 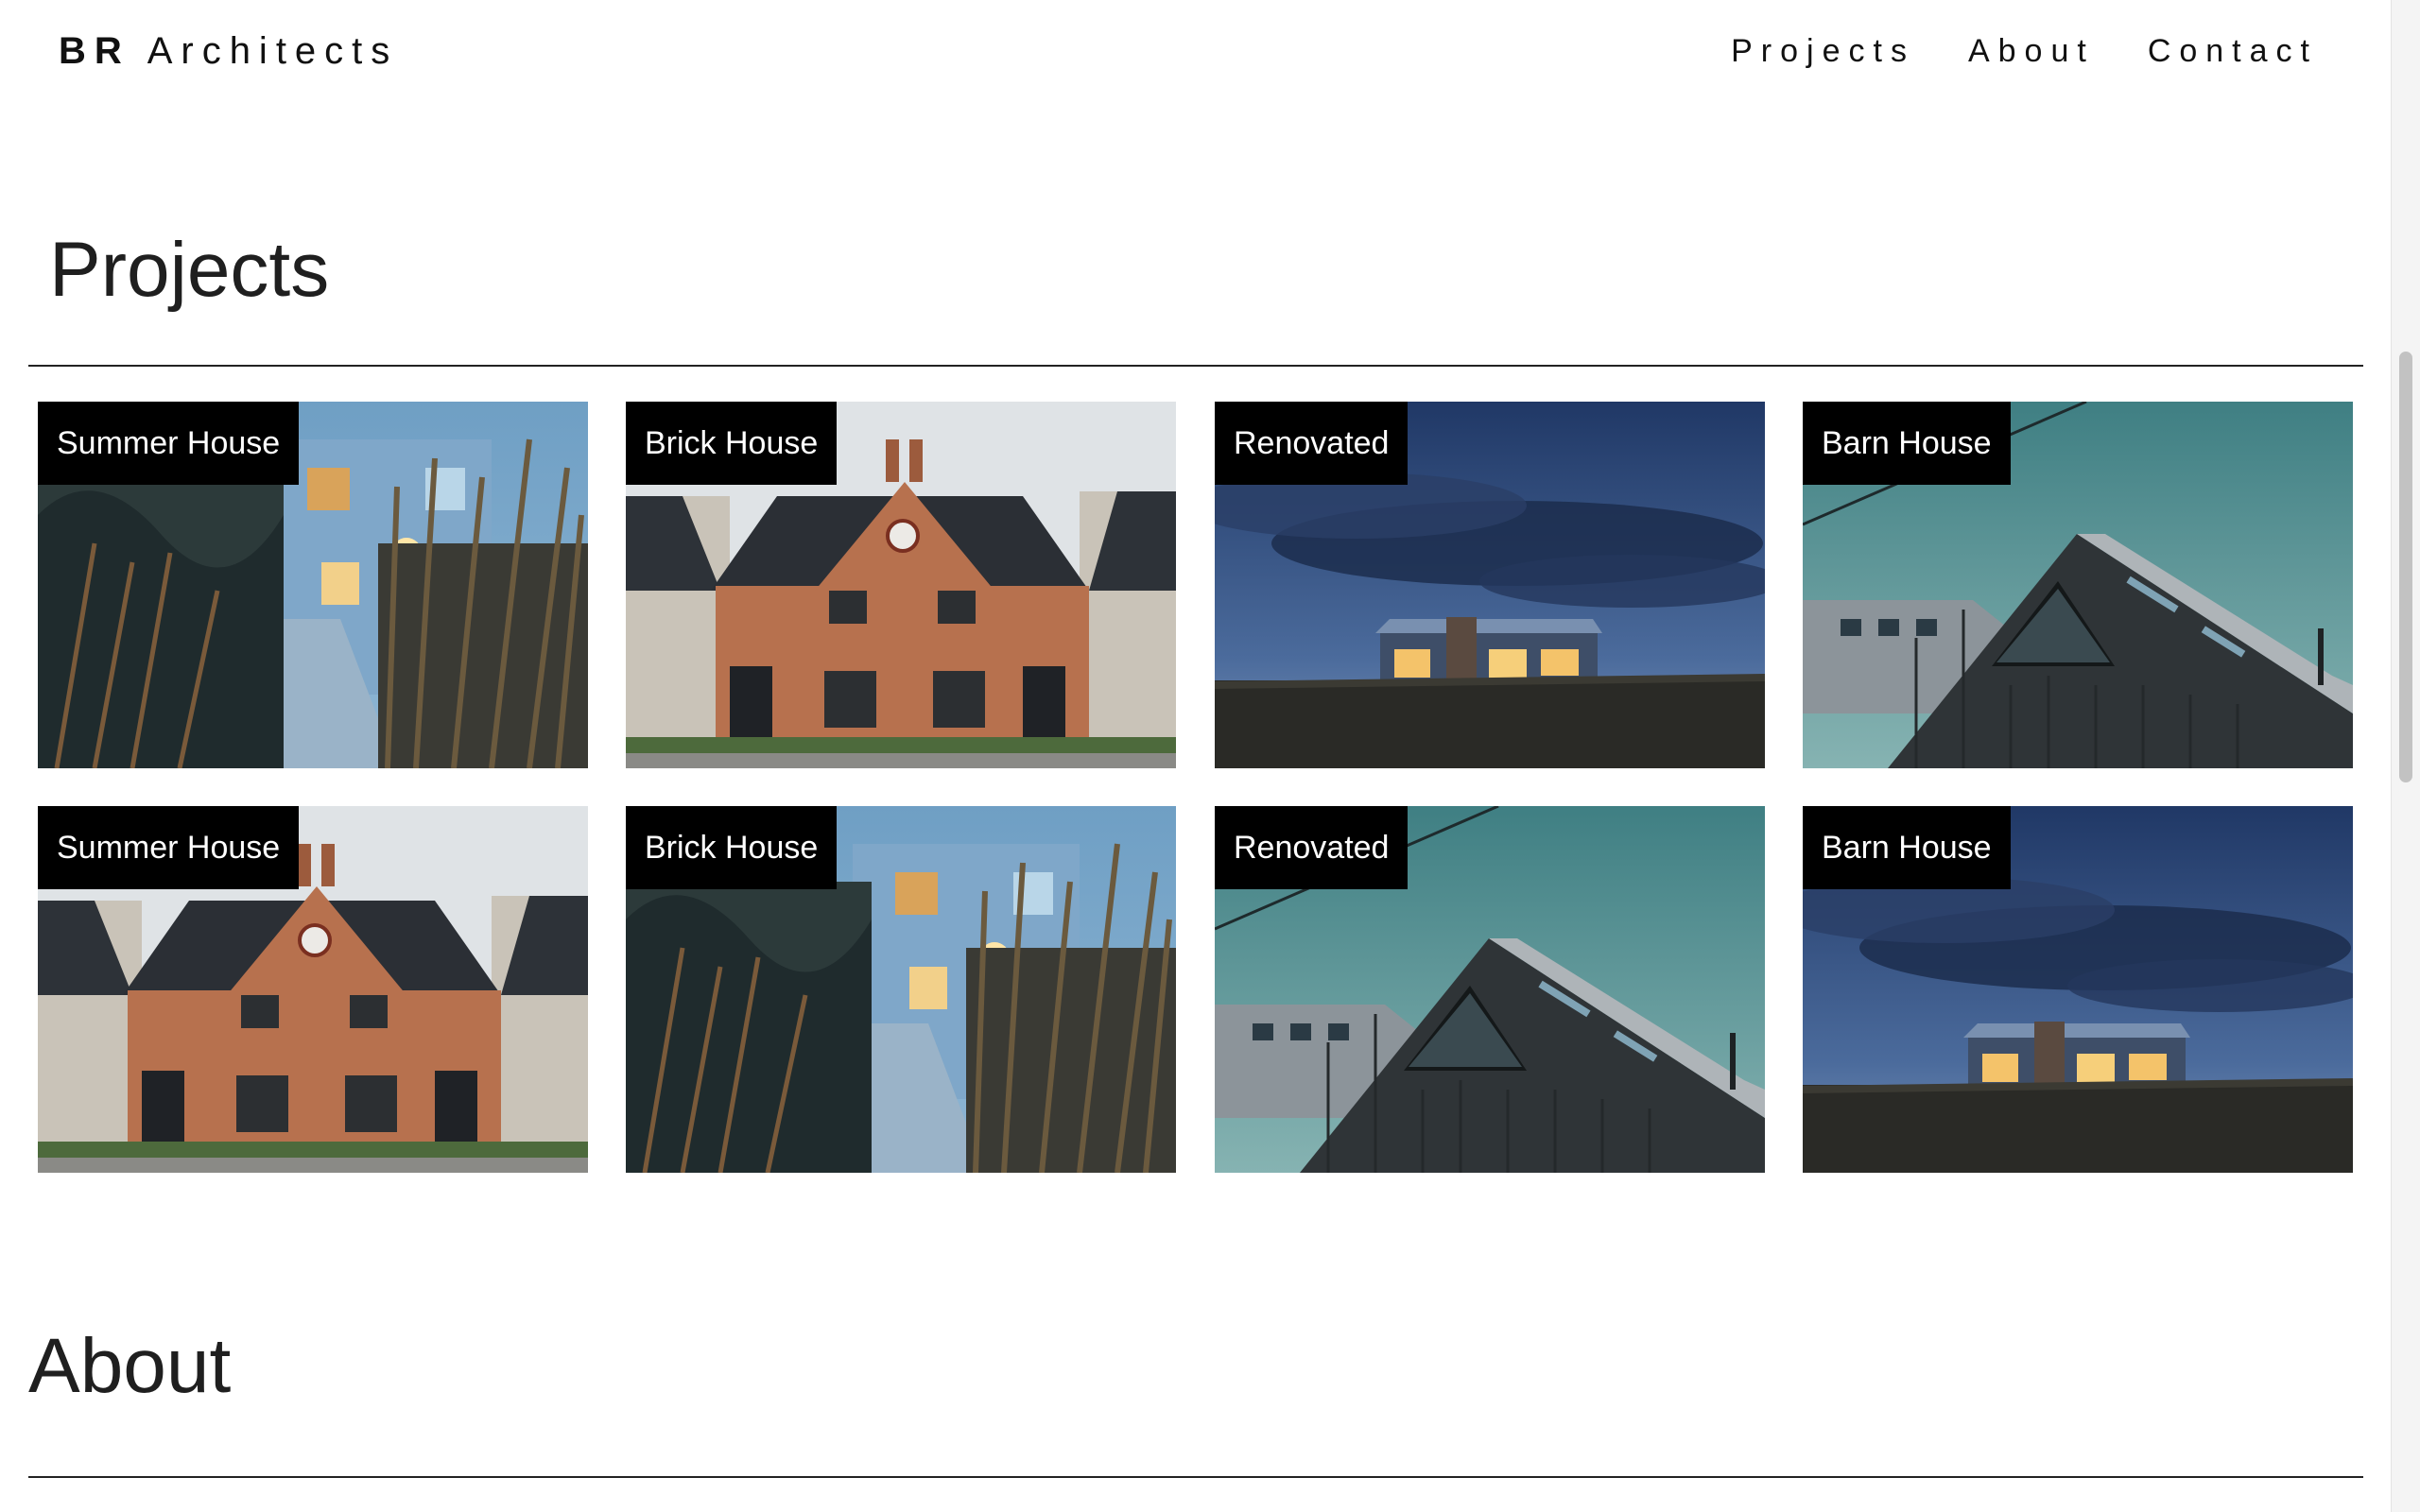 I want to click on about-heading: About, so click(x=130, y=1366).